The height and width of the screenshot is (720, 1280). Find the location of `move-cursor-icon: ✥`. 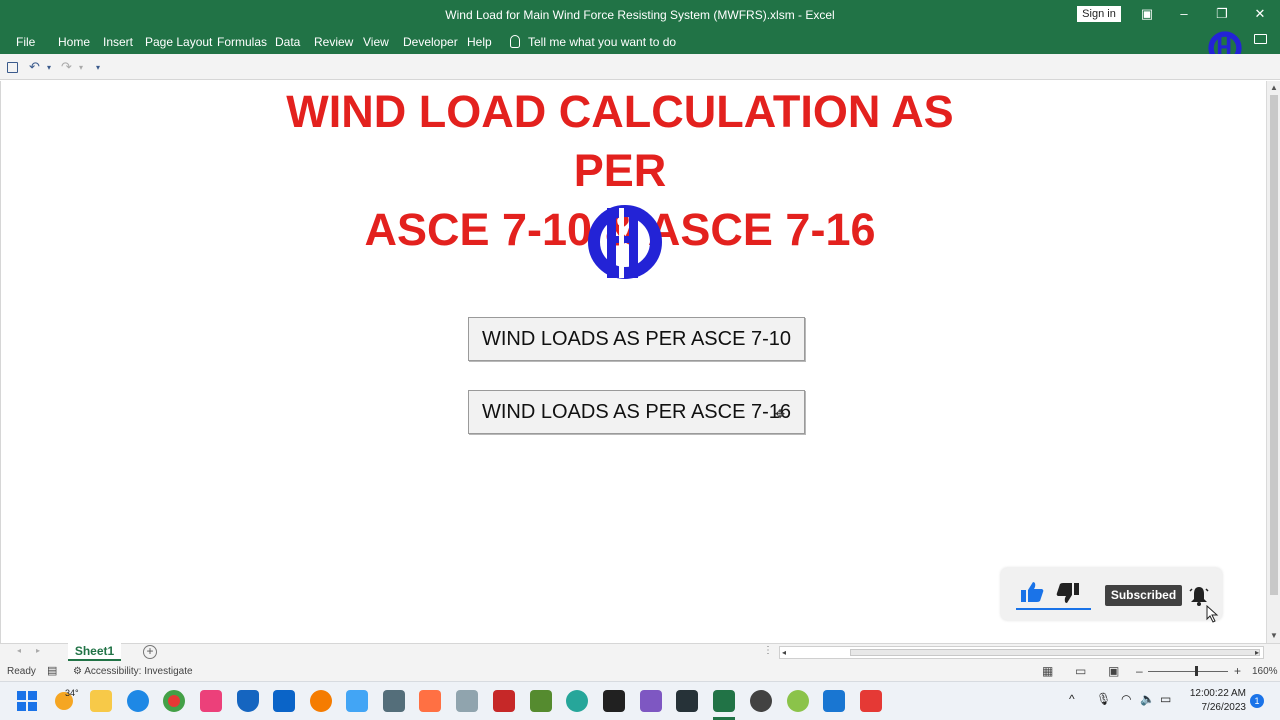

move-cursor-icon: ✥ is located at coordinates (780, 414).